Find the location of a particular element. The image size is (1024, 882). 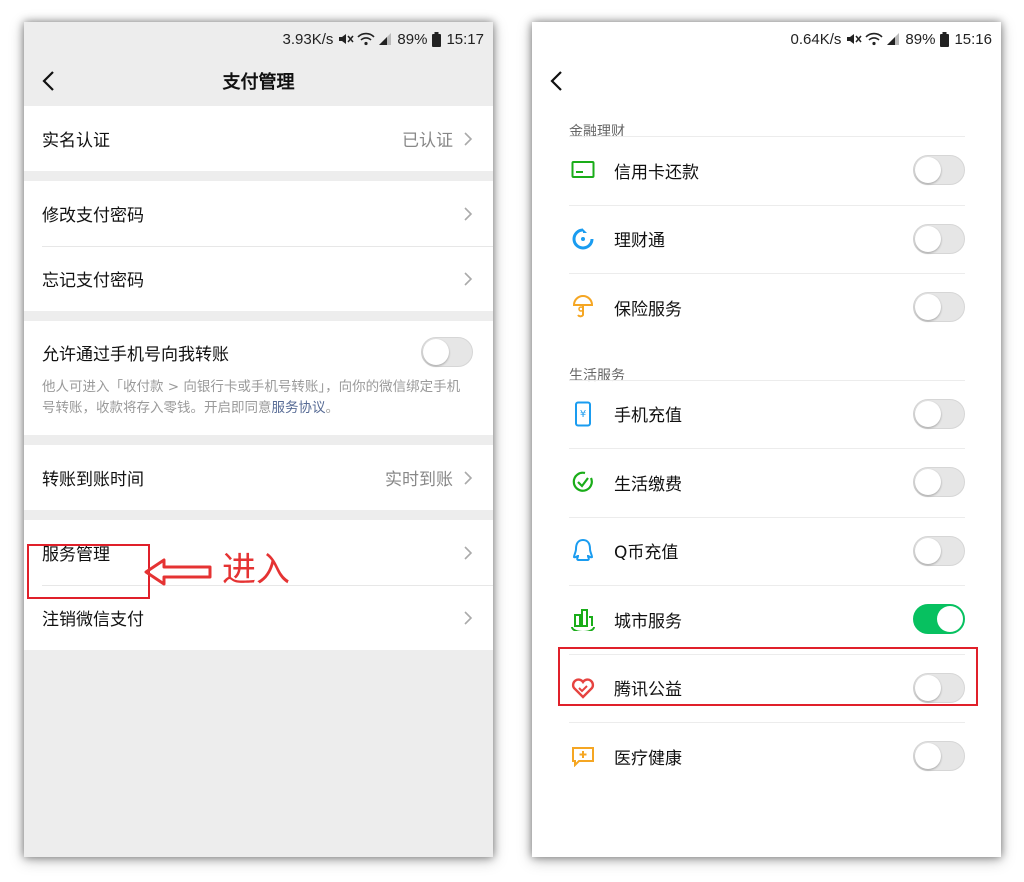

service-item-credit-card: 信用卡还款 is located at coordinates (767, 170).